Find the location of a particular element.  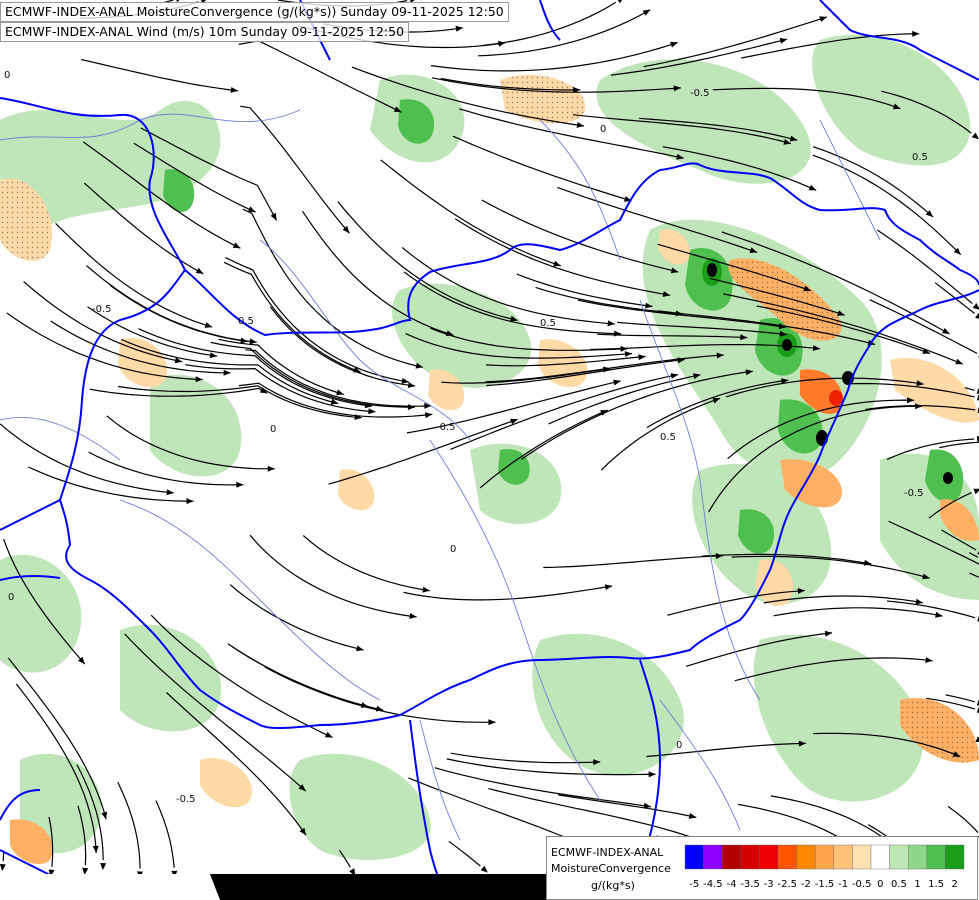

legend-tick-label: 2 is located at coordinates (955, 884).